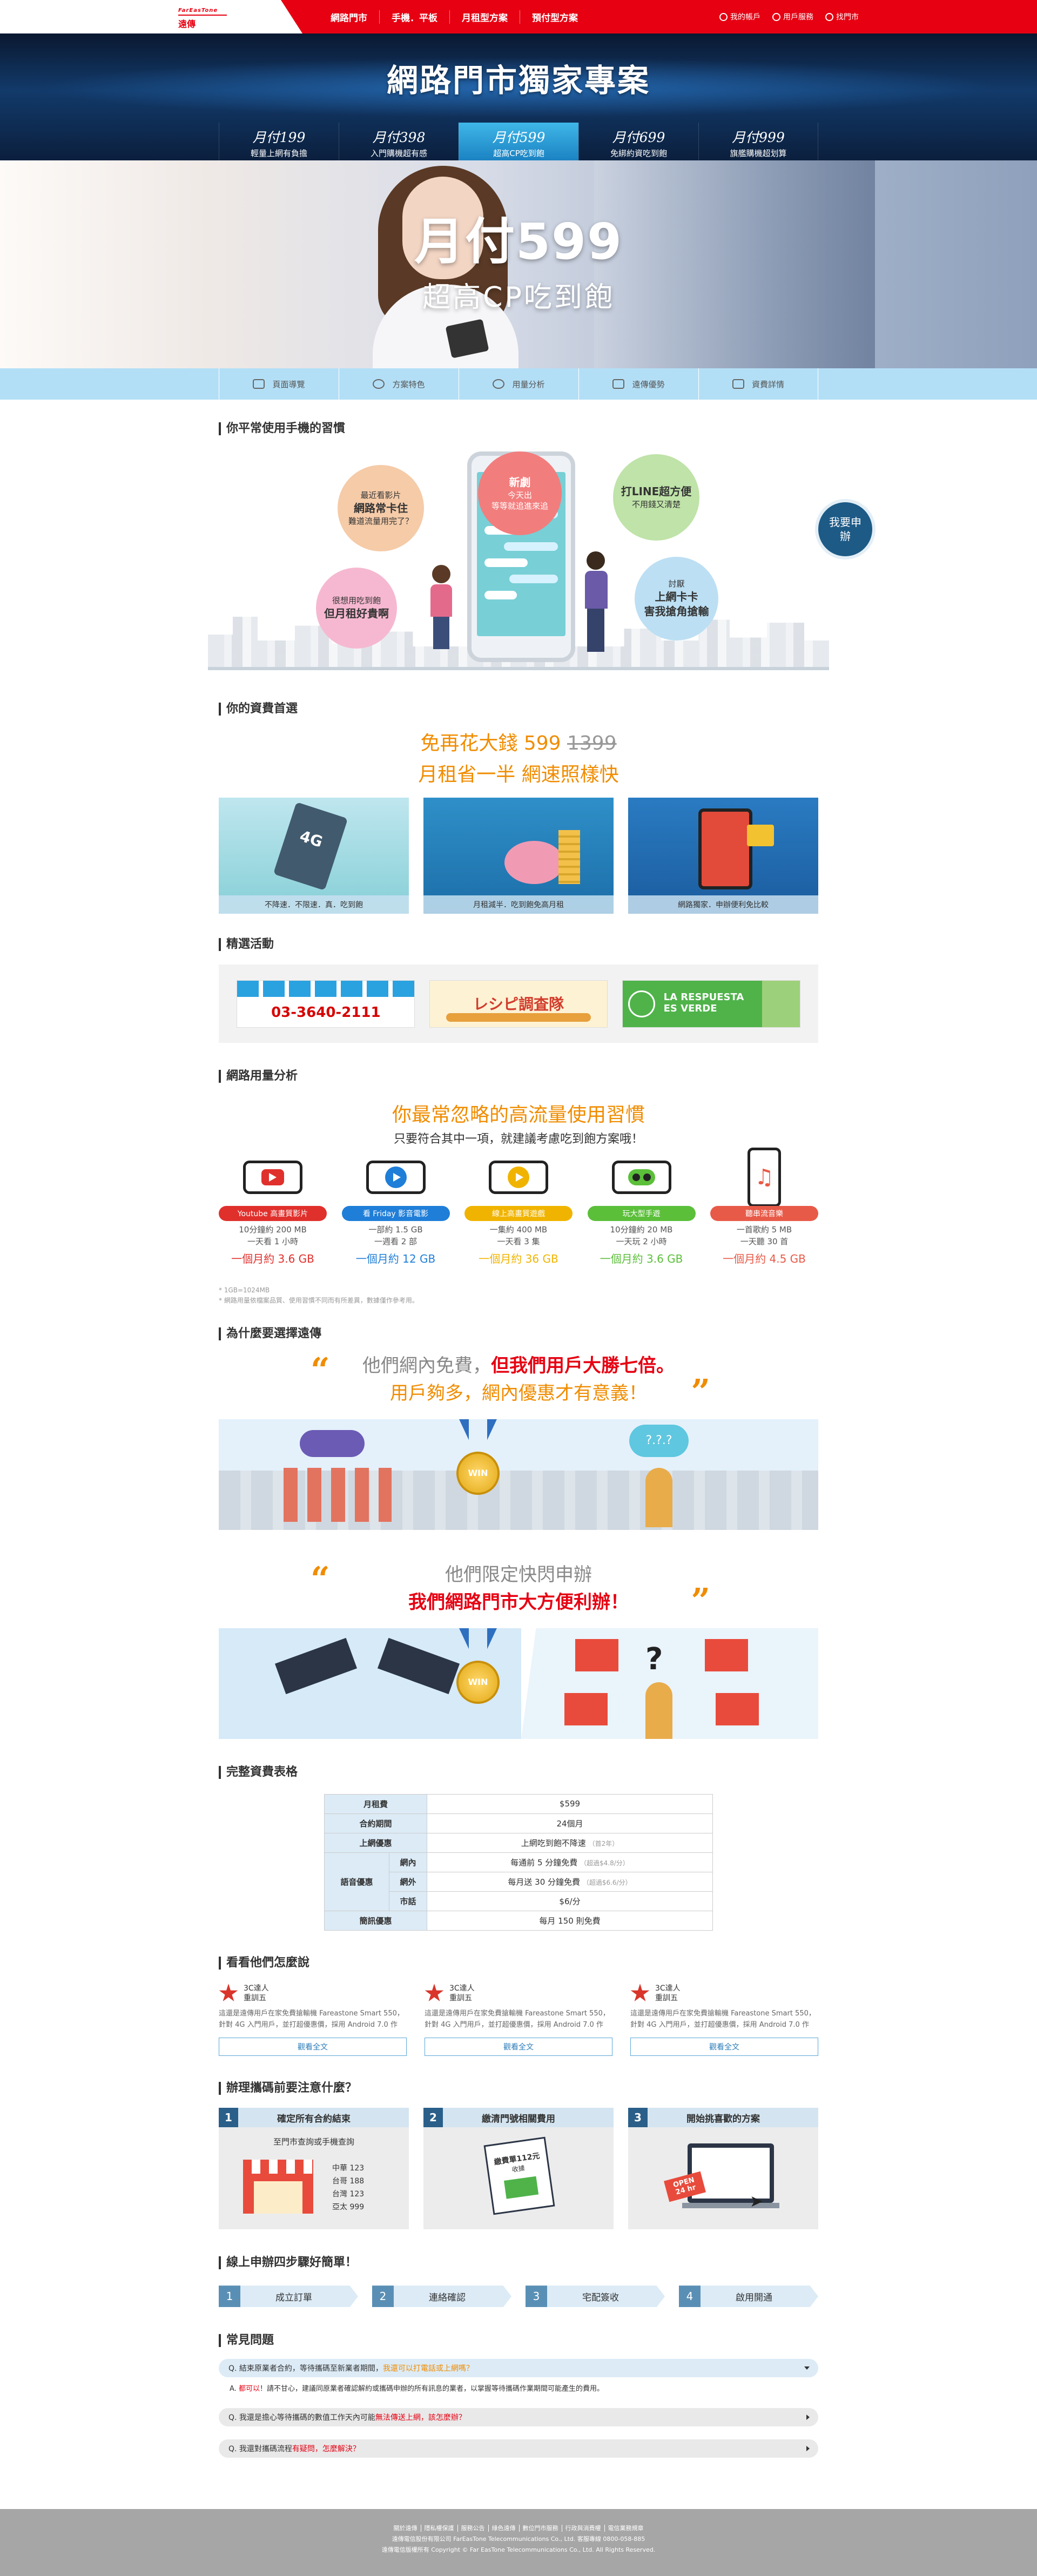 The image size is (1037, 2576). I want to click on usage-title: 網路用量分析, so click(518, 1076).